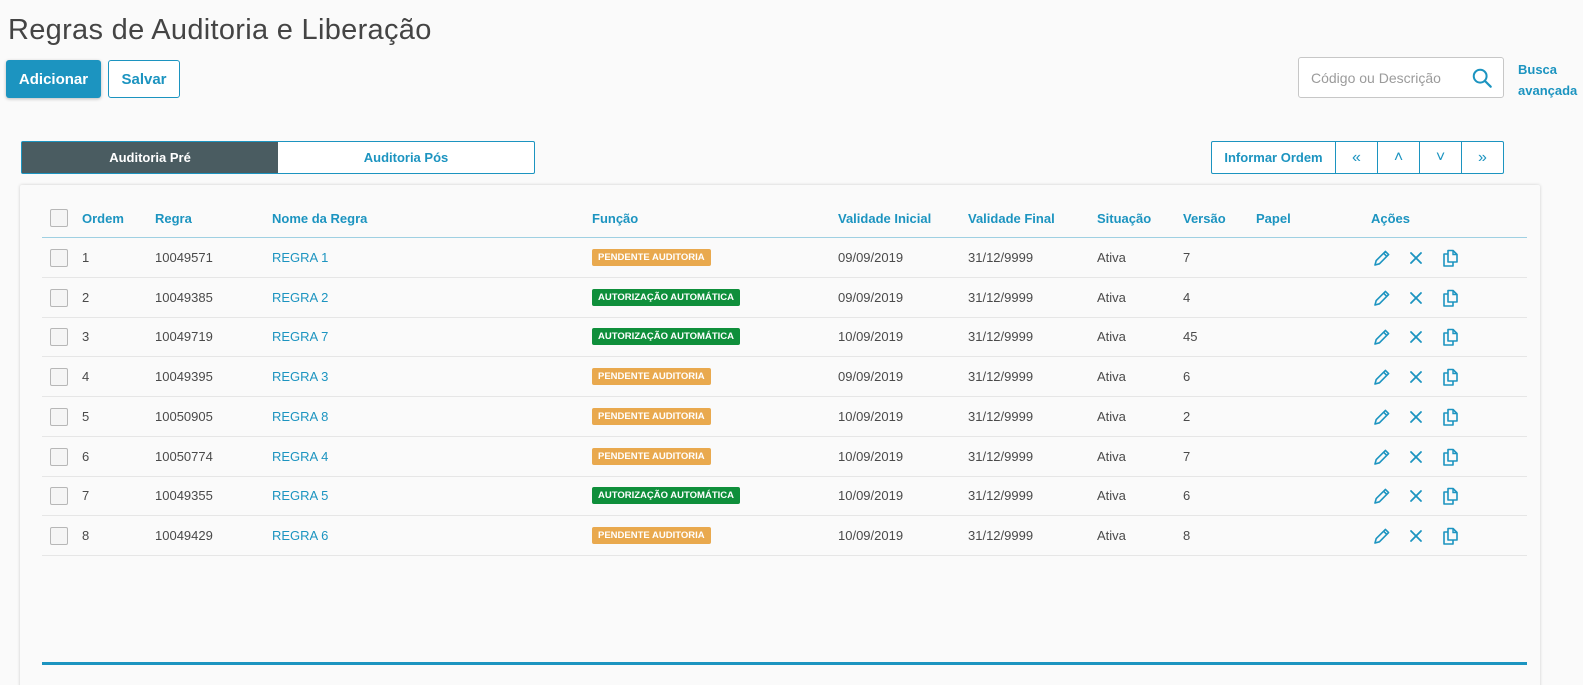 This screenshot has height=685, width=1583. I want to click on cell-nome-regra-link: REGRA 4, so click(300, 456).